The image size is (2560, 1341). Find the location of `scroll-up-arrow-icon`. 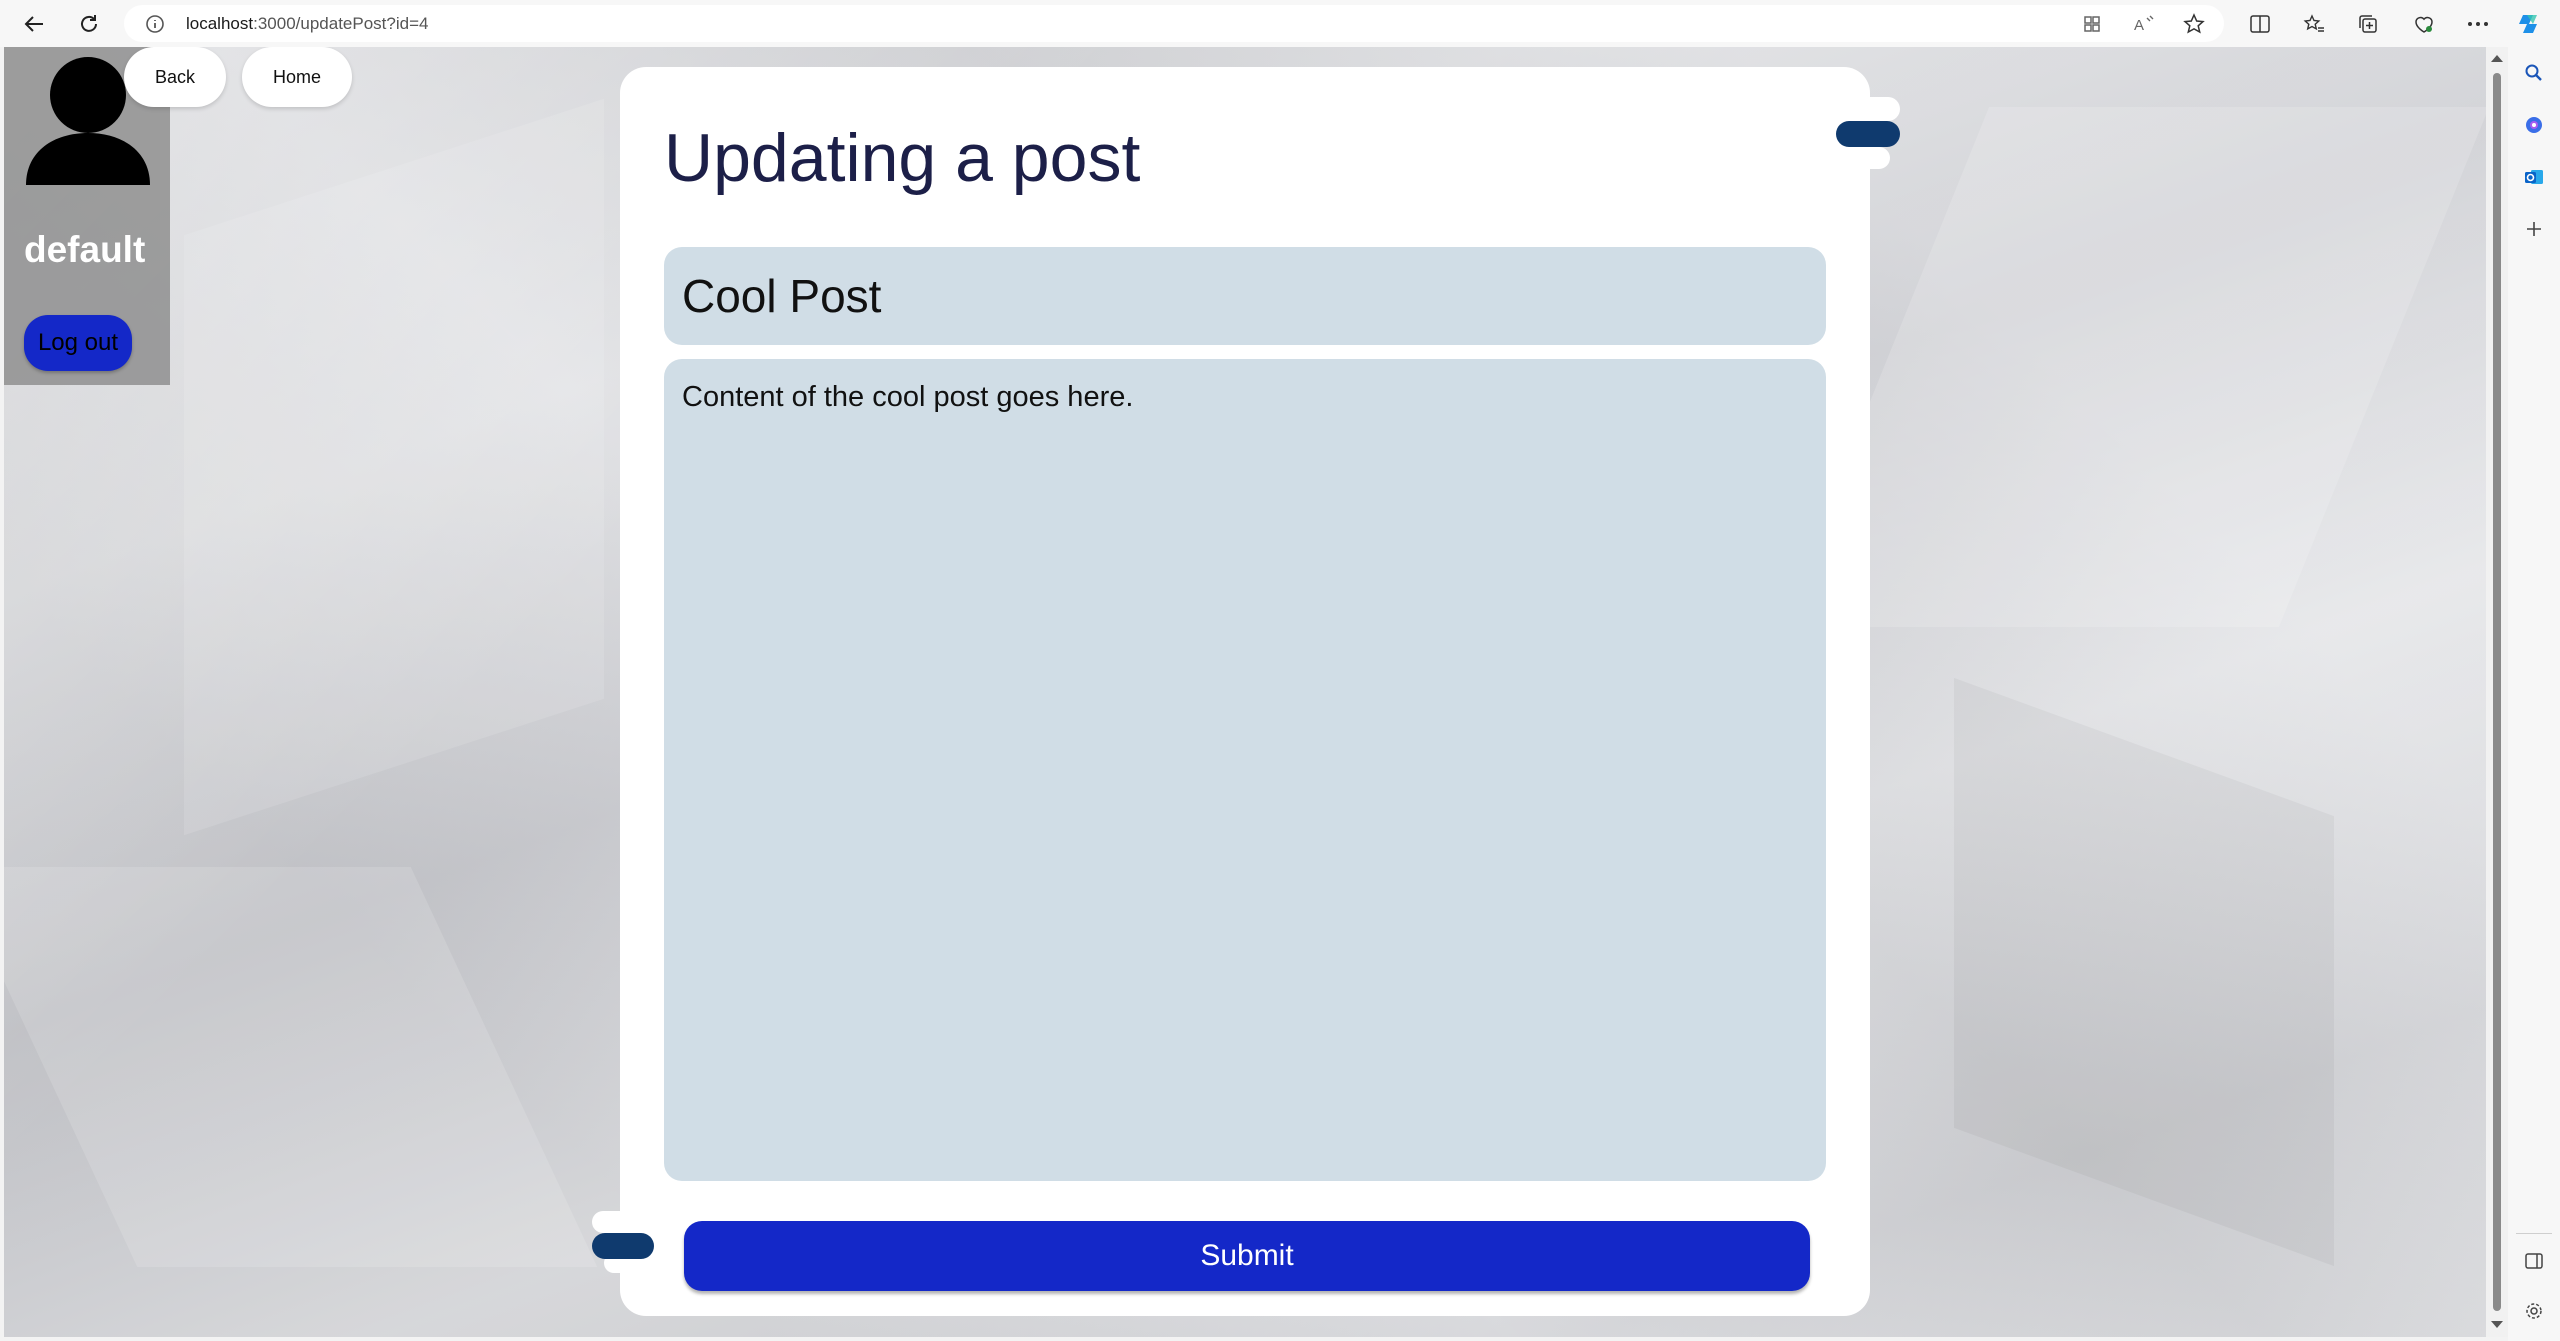

scroll-up-arrow-icon is located at coordinates (2497, 58).